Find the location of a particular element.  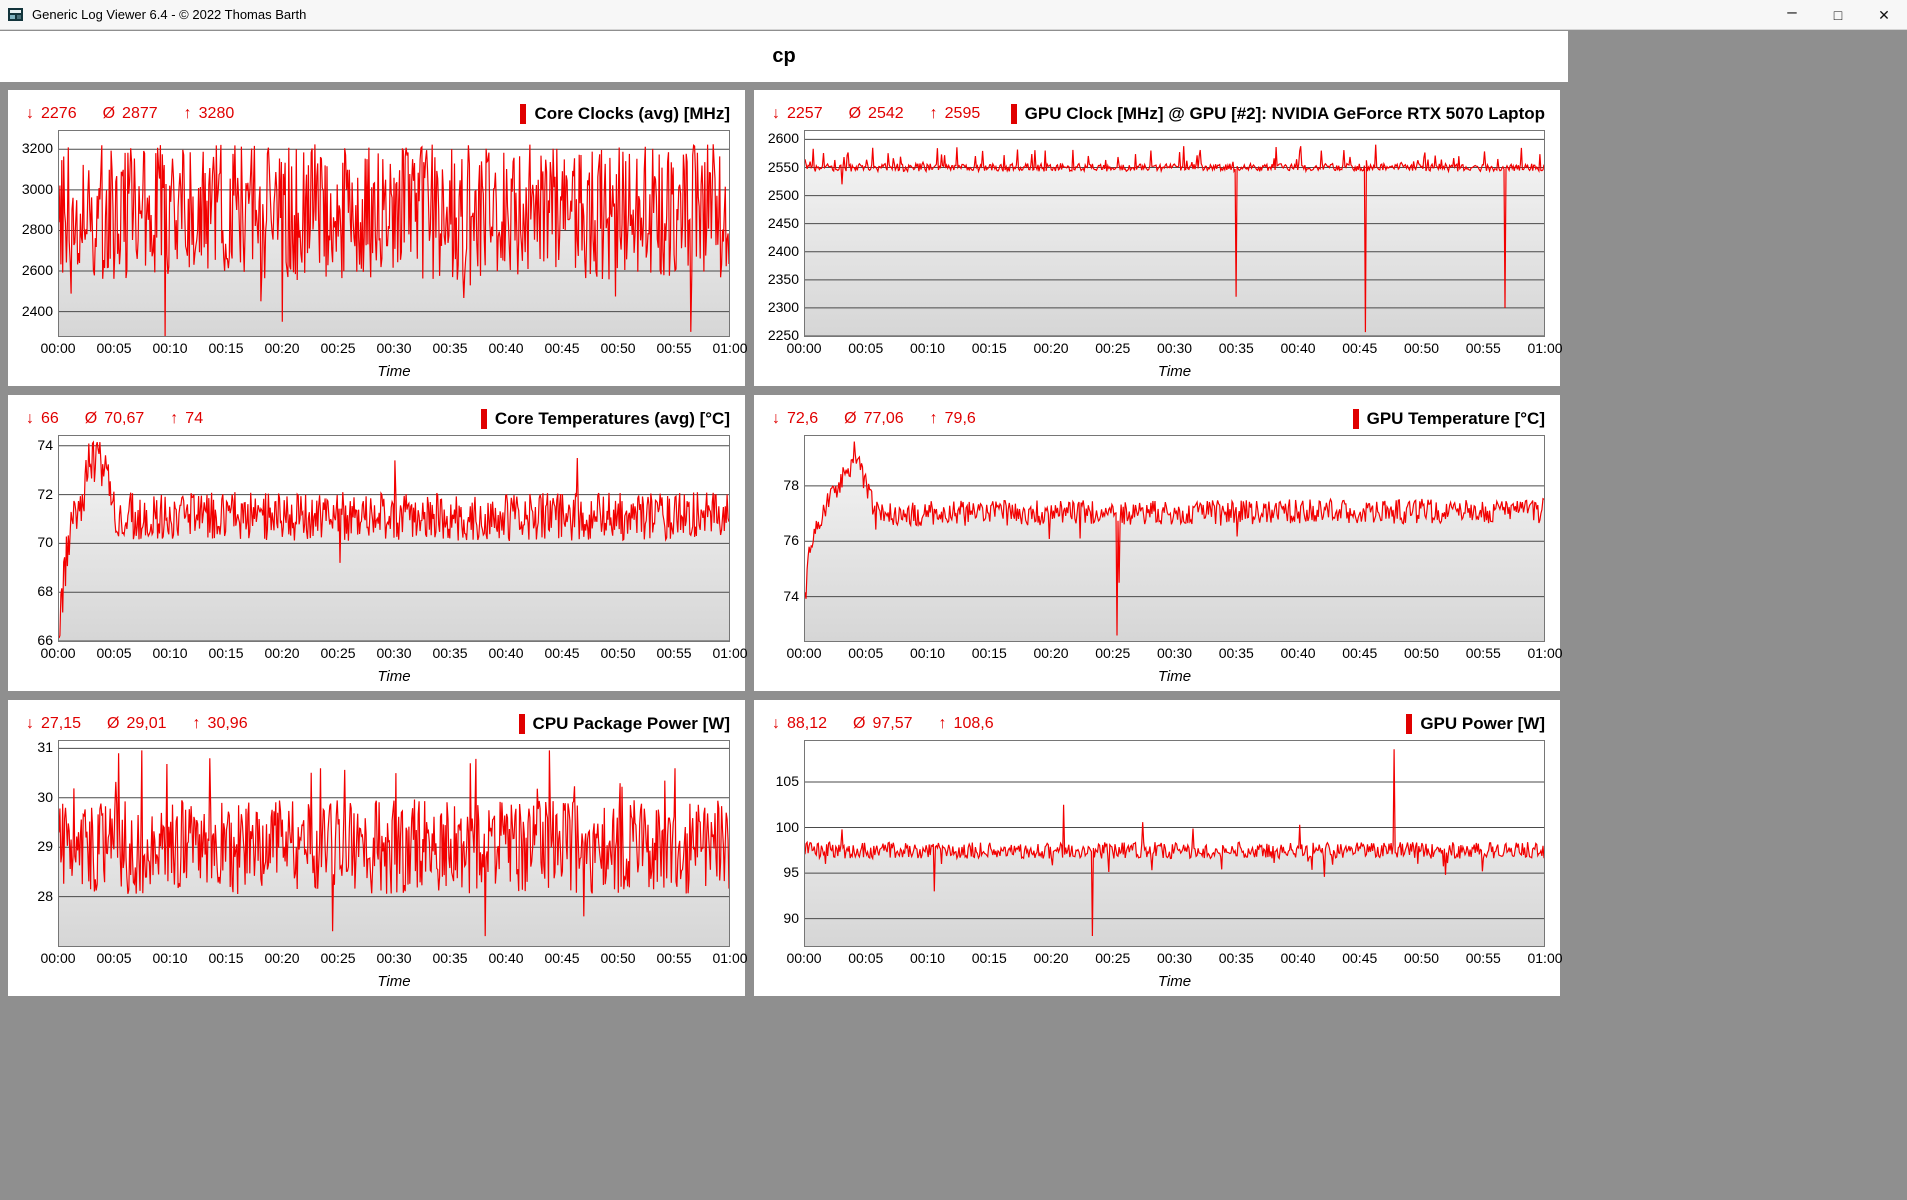

stats: ↓ 27,15 Ø 29,01 ↑ 30,96 is located at coordinates (137, 724).